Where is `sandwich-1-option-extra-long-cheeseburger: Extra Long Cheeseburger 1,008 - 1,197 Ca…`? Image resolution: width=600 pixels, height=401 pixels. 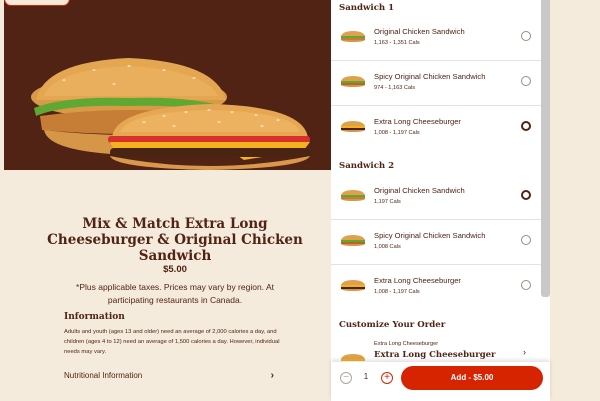
sandwich-1-option-extra-long-cheeseburger: Extra Long Cheeseburger 1,008 - 1,197 Ca… is located at coordinates (436, 128).